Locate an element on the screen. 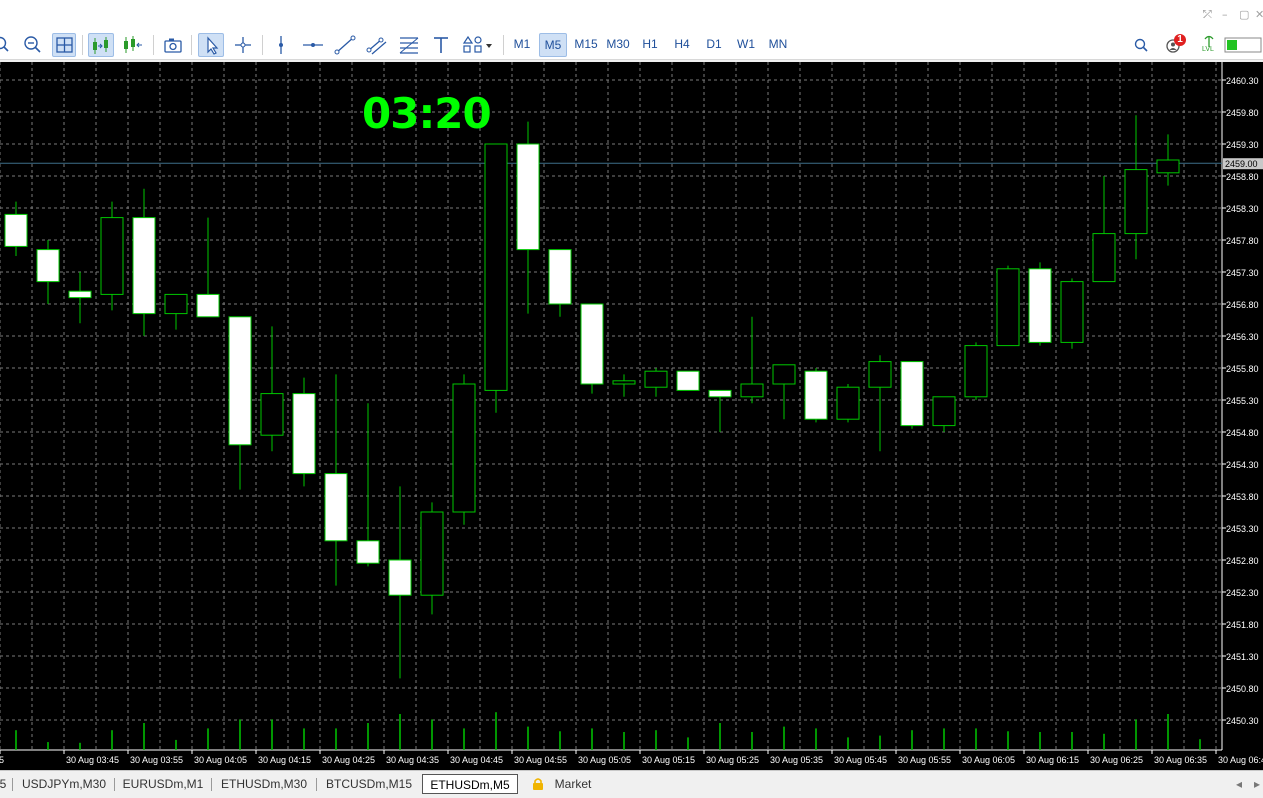 The width and height of the screenshot is (1263, 798). tab-scroll-right: ▸ is located at coordinates (1257, 784).